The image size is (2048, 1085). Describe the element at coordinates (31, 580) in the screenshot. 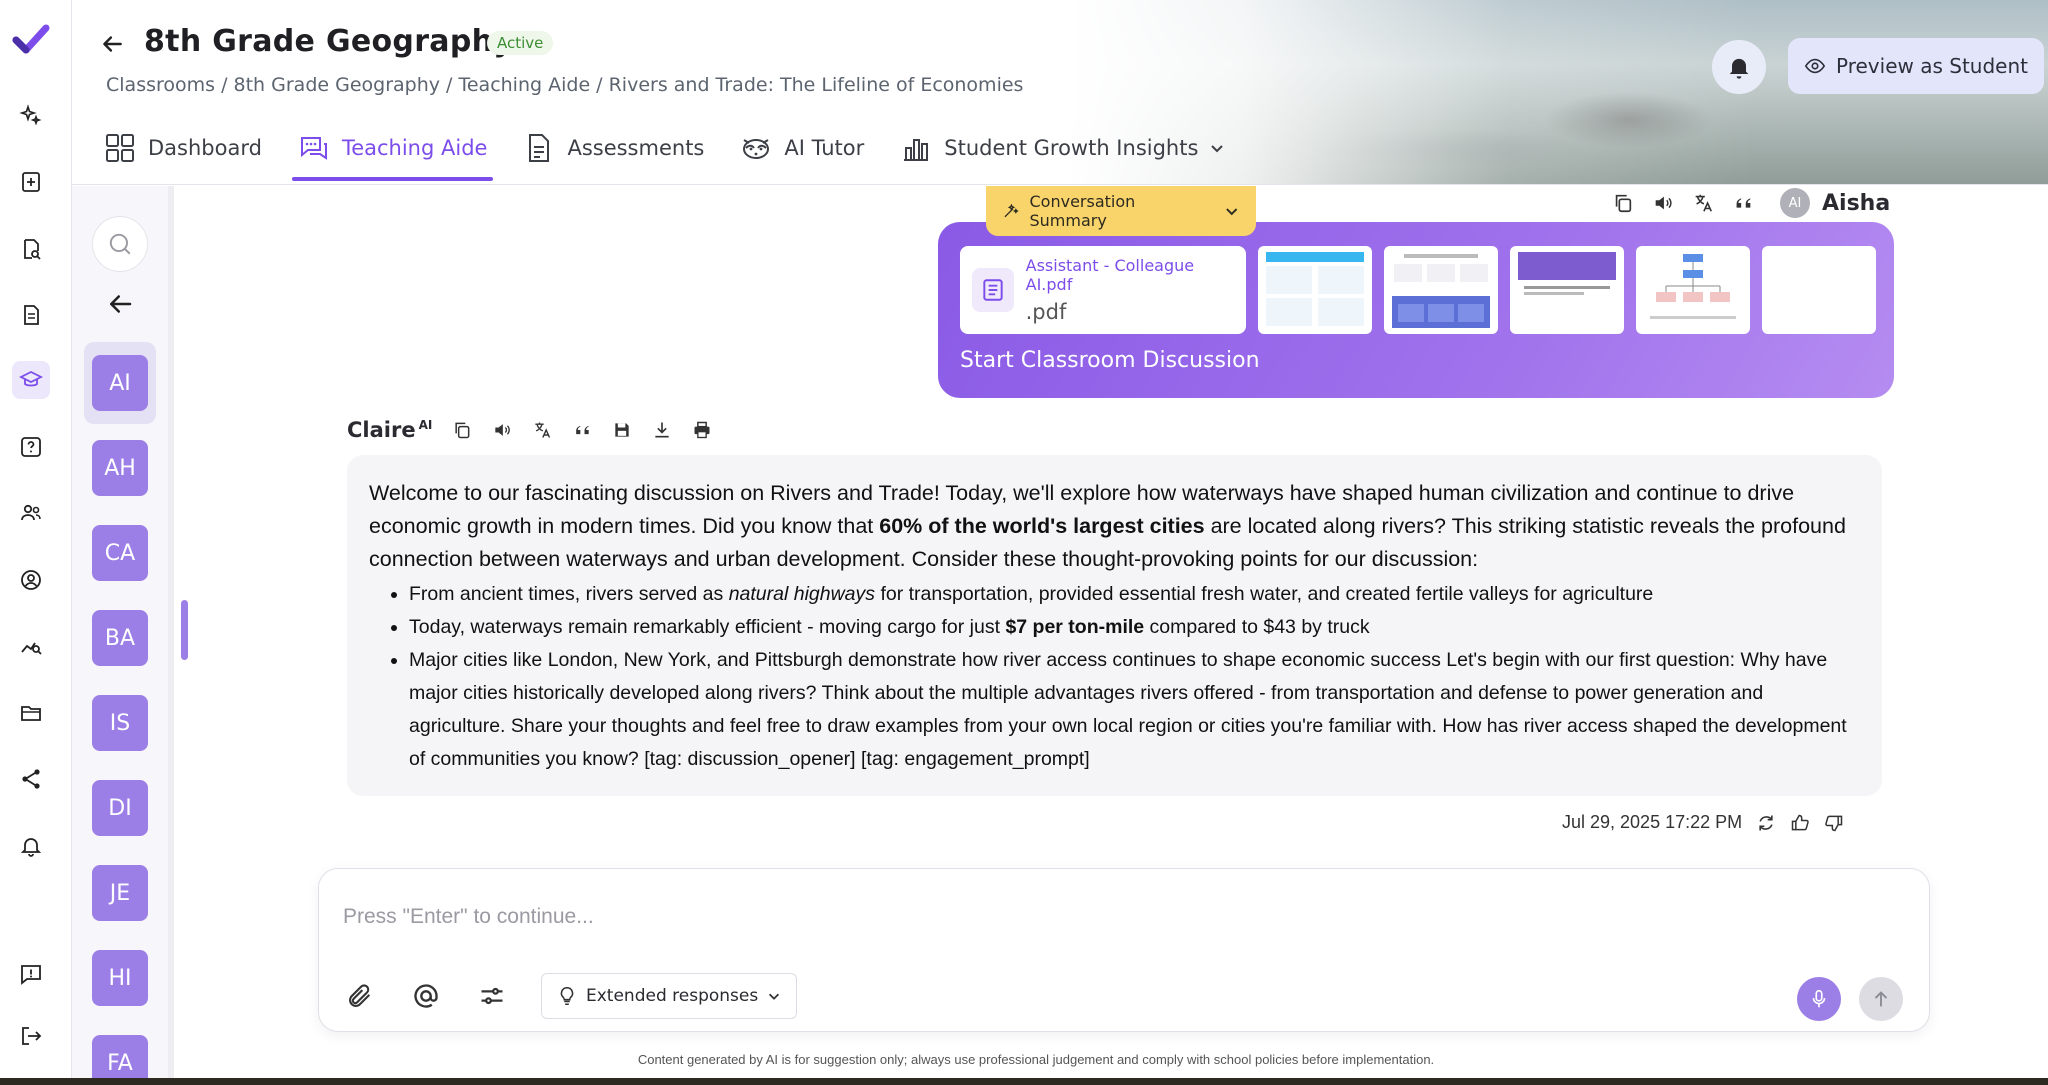

I see `user-circle-icon` at that location.